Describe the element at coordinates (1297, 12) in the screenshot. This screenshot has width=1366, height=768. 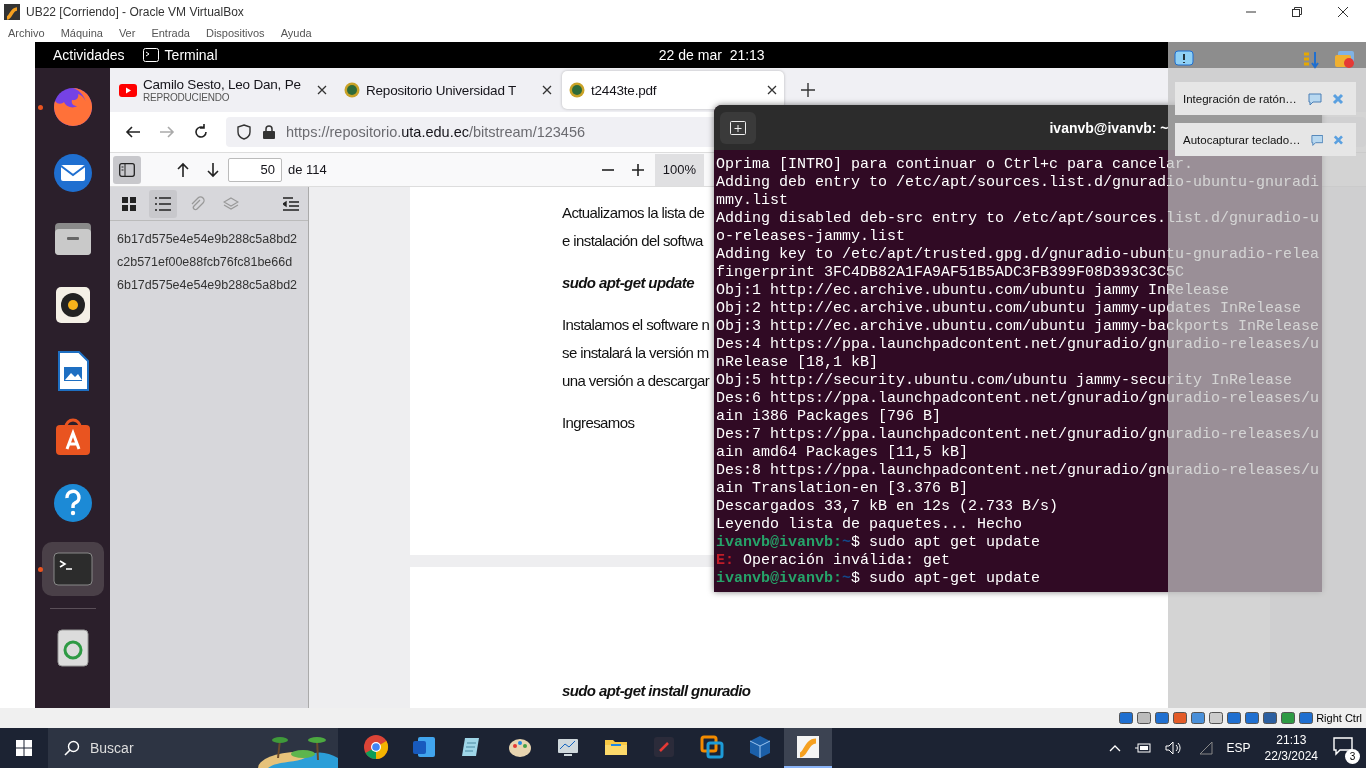
I see `restore-icon` at that location.